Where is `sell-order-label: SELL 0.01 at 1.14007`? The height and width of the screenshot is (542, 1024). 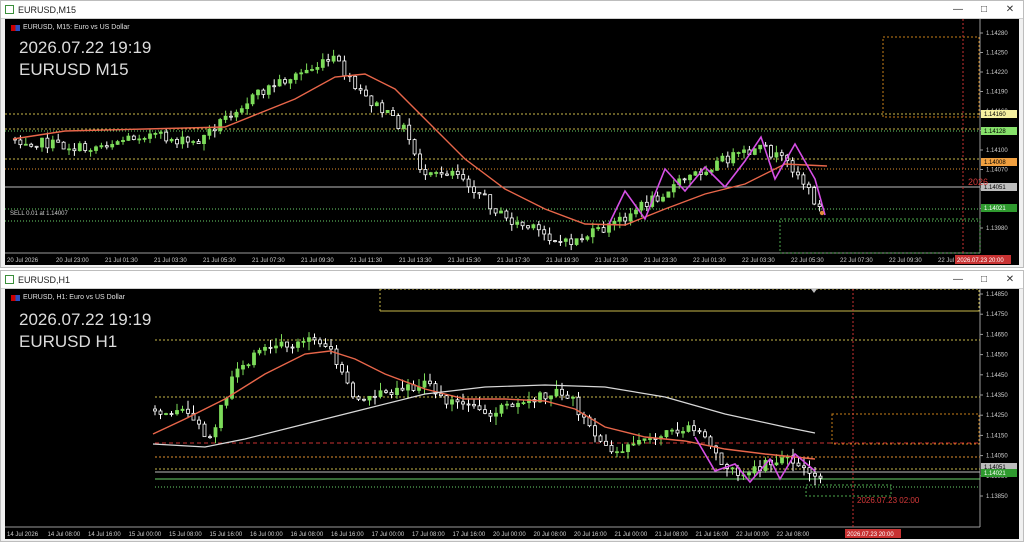 sell-order-label: SELL 0.01 at 1.14007 is located at coordinates (39, 214).